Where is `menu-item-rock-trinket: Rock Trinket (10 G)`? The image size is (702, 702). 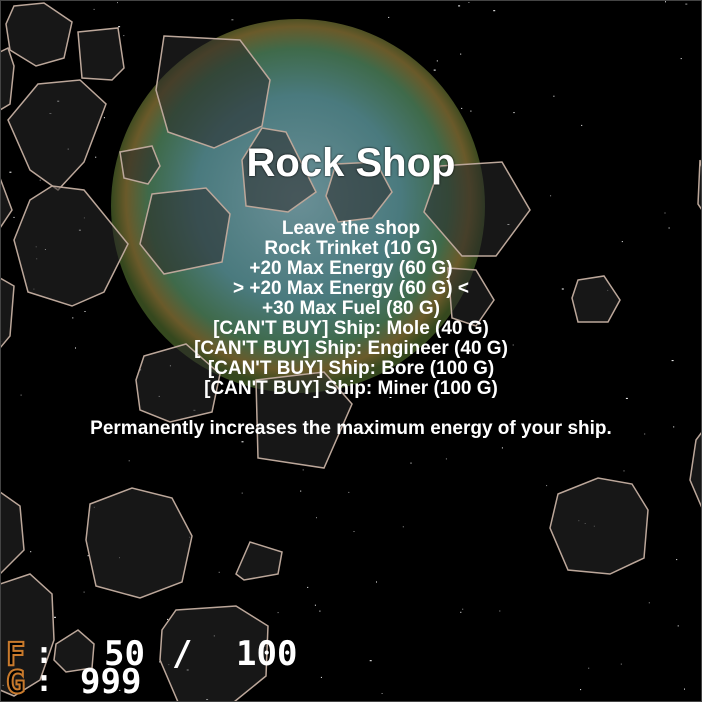 menu-item-rock-trinket: Rock Trinket (10 G) is located at coordinates (351, 249).